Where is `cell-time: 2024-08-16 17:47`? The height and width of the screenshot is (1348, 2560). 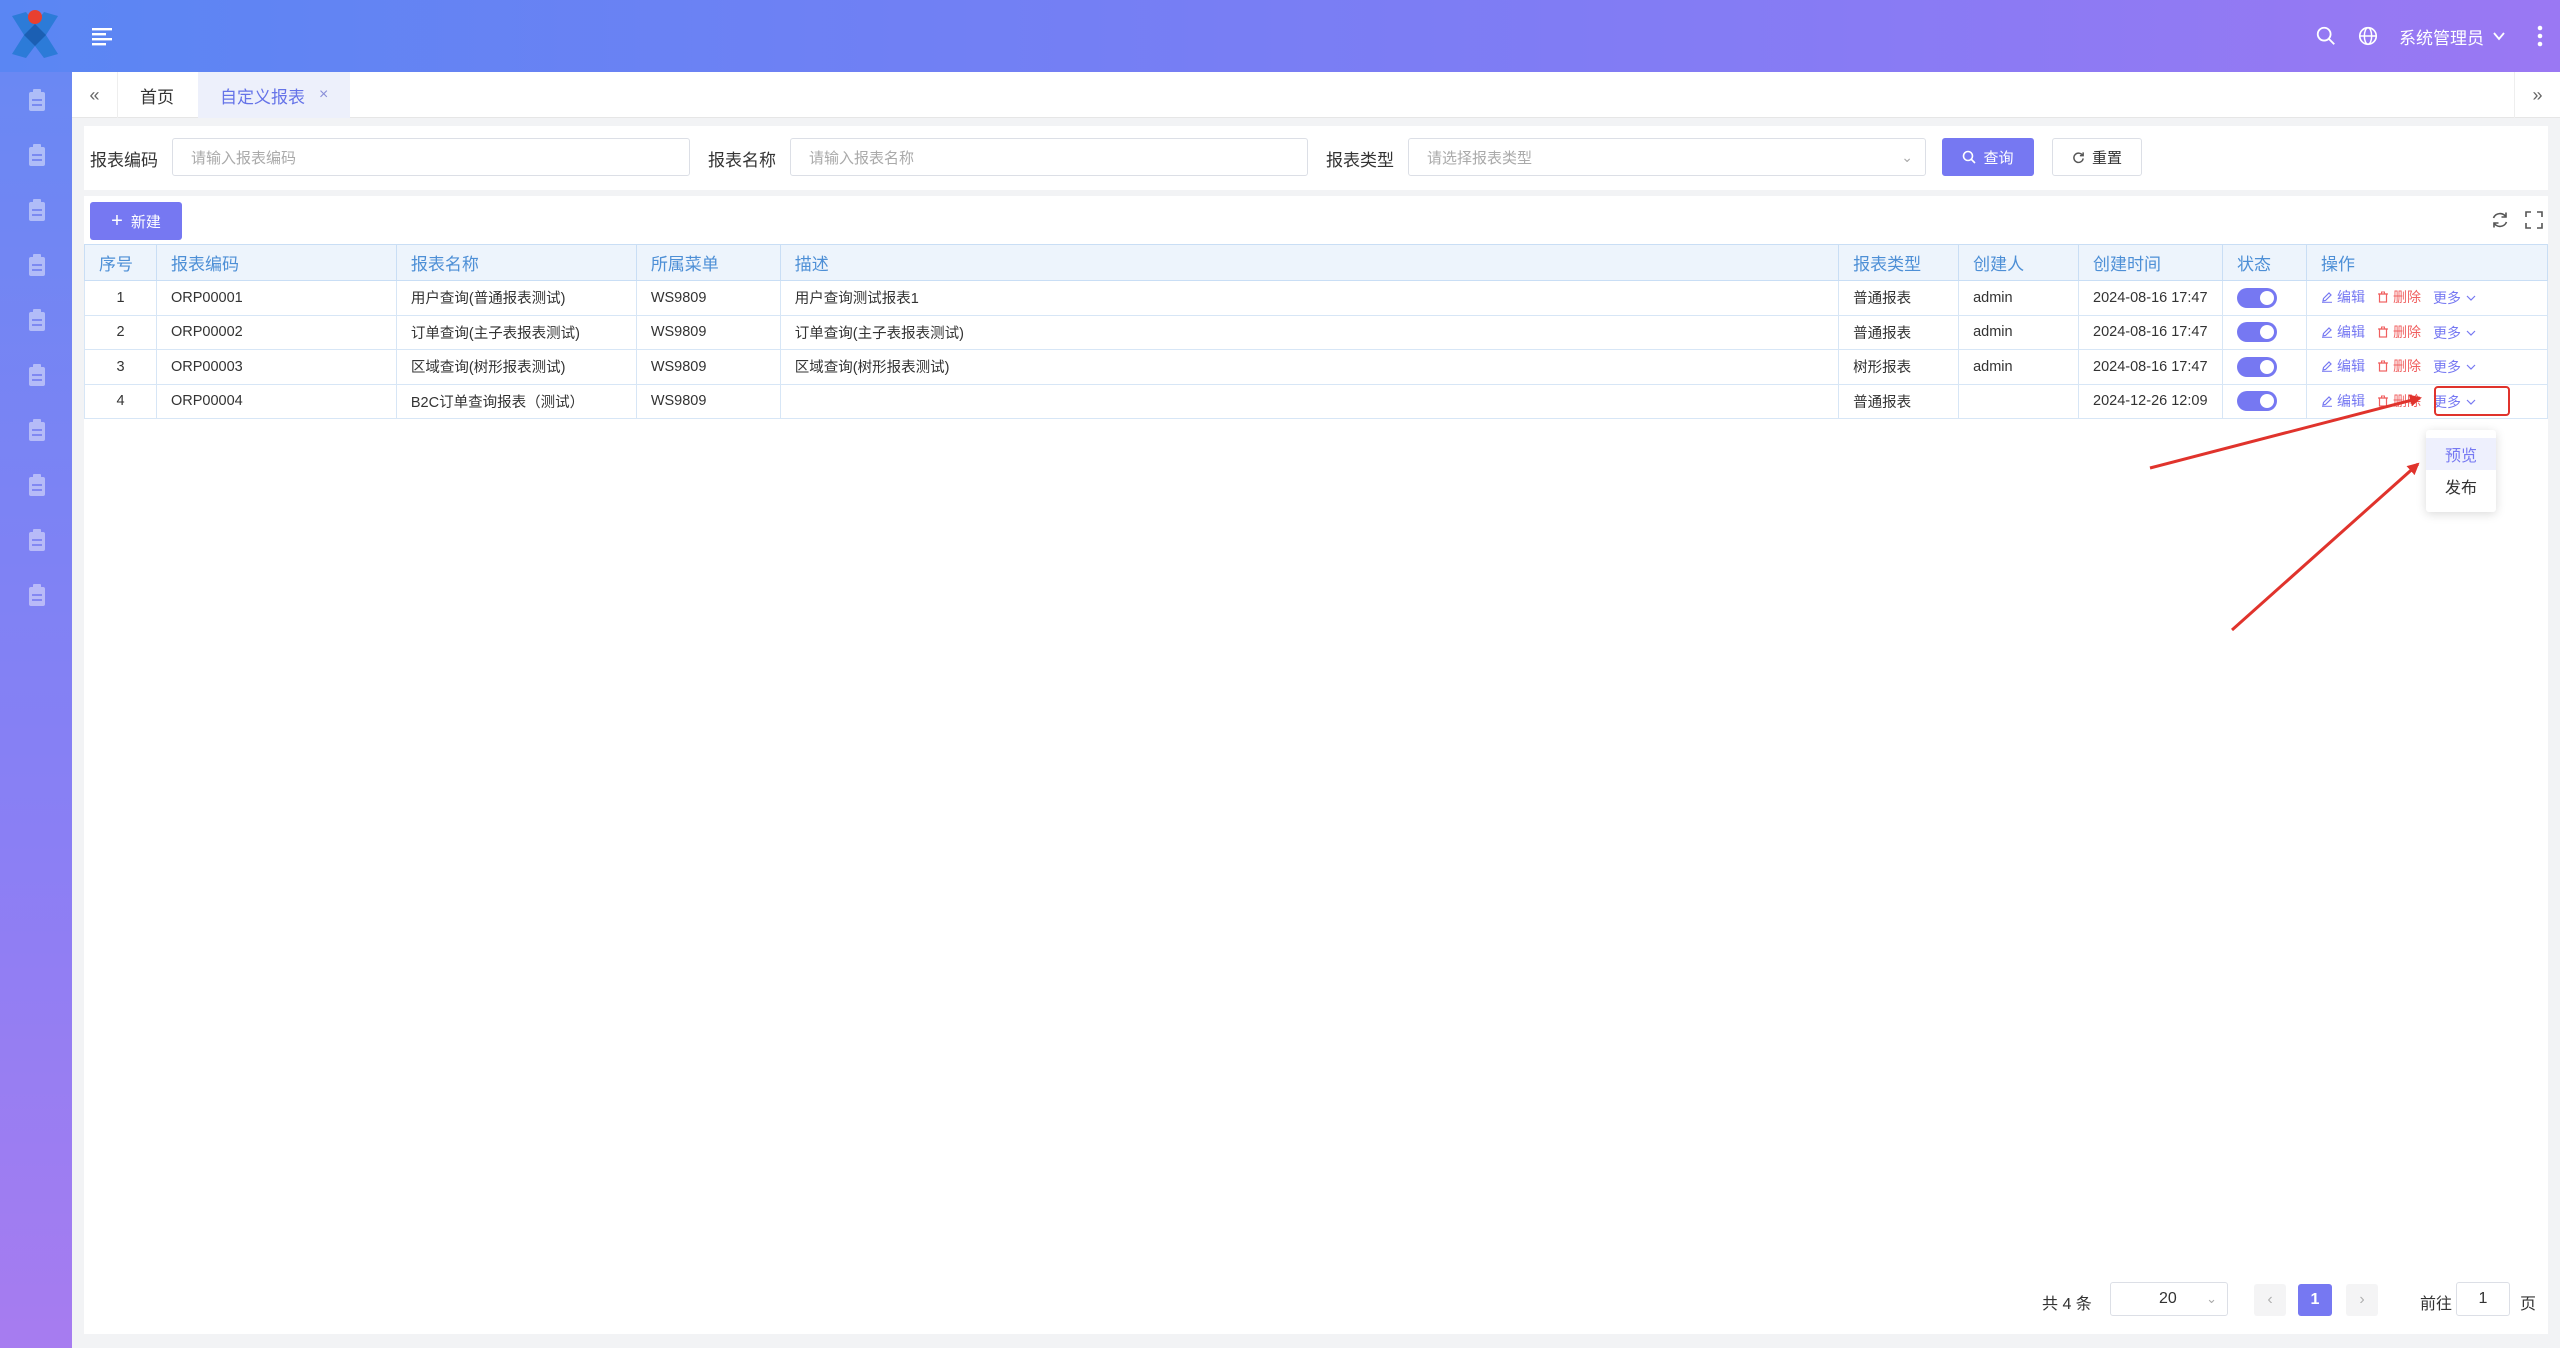 cell-time: 2024-08-16 17:47 is located at coordinates (2151, 298).